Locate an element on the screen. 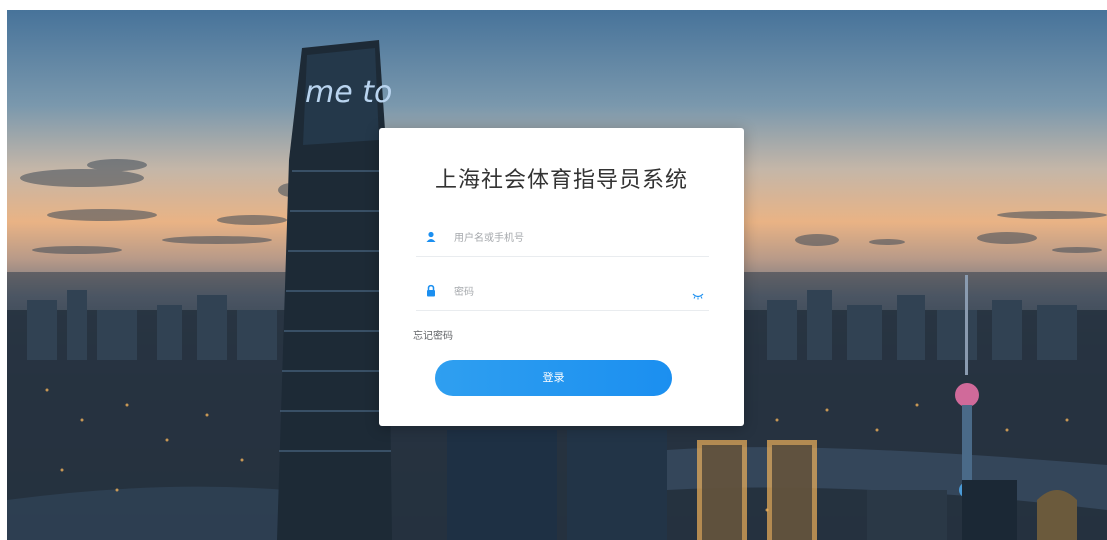 Image resolution: width=1107 pixels, height=540 pixels. password-input is located at coordinates (569, 292).